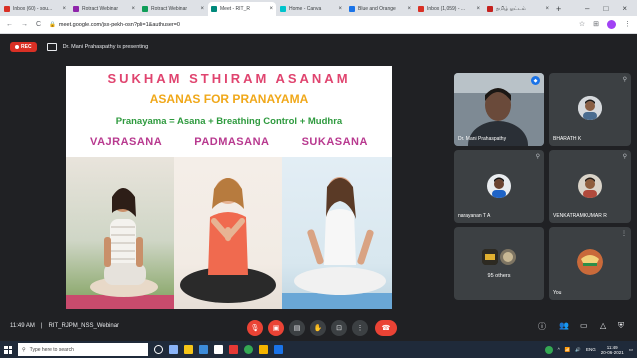 This screenshot has width=637, height=358. What do you see at coordinates (218, 349) in the screenshot?
I see `store-icon` at bounding box center [218, 349].